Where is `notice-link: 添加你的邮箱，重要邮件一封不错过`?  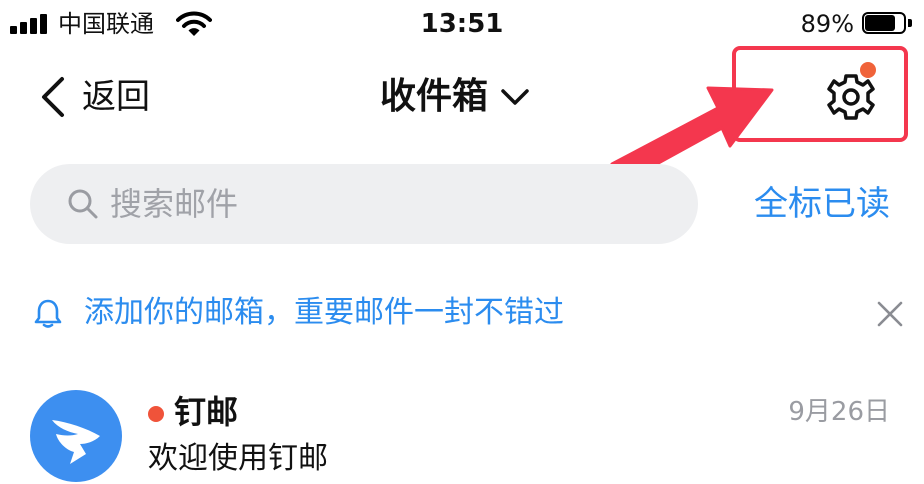 notice-link: 添加你的邮箱，重要邮件一封不错过 is located at coordinates (324, 313).